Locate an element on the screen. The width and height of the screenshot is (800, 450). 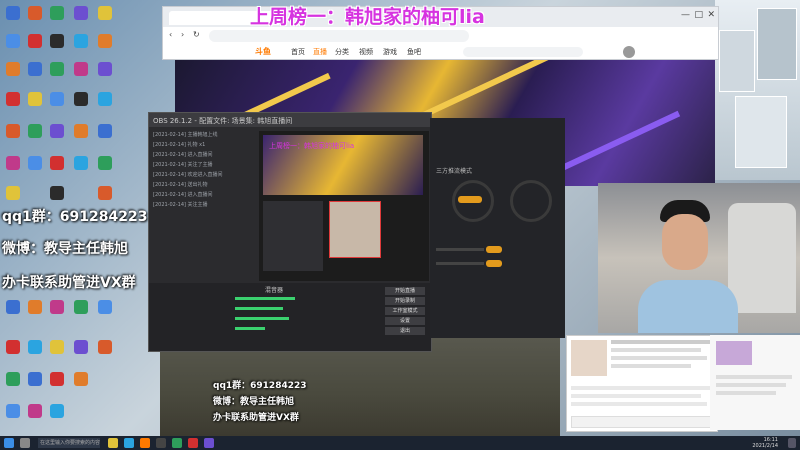
url-input is located at coordinates (339, 36).